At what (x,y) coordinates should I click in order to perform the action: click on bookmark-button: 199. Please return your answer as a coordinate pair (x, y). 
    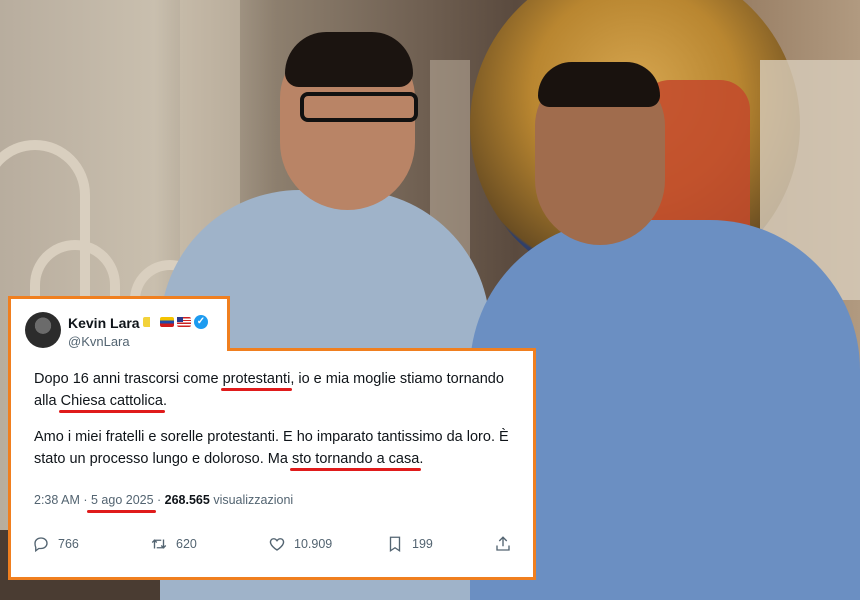
    Looking at the image, I should click on (409, 544).